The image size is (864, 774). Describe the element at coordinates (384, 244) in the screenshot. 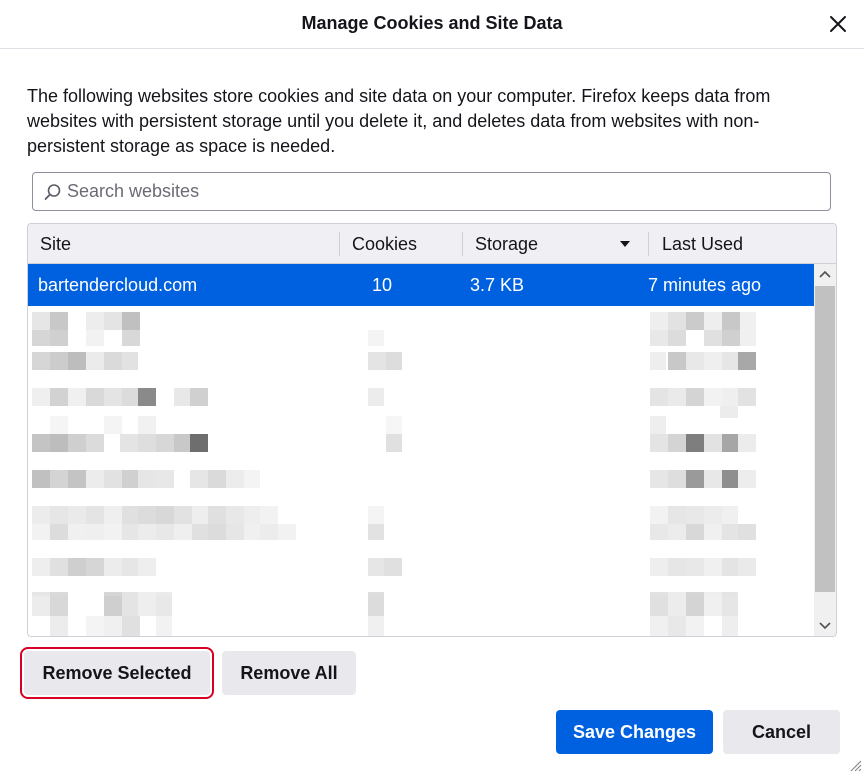

I see `column-header-cookies: Cookies` at that location.